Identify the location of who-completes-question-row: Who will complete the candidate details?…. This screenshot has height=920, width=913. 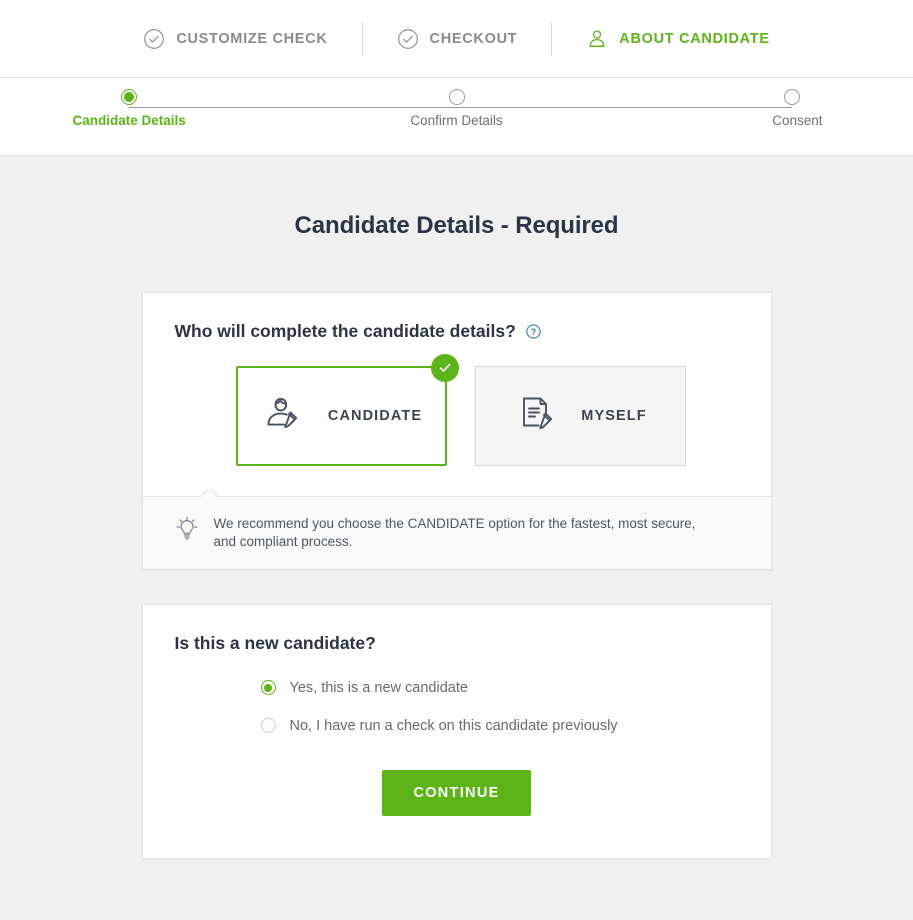
(457, 331).